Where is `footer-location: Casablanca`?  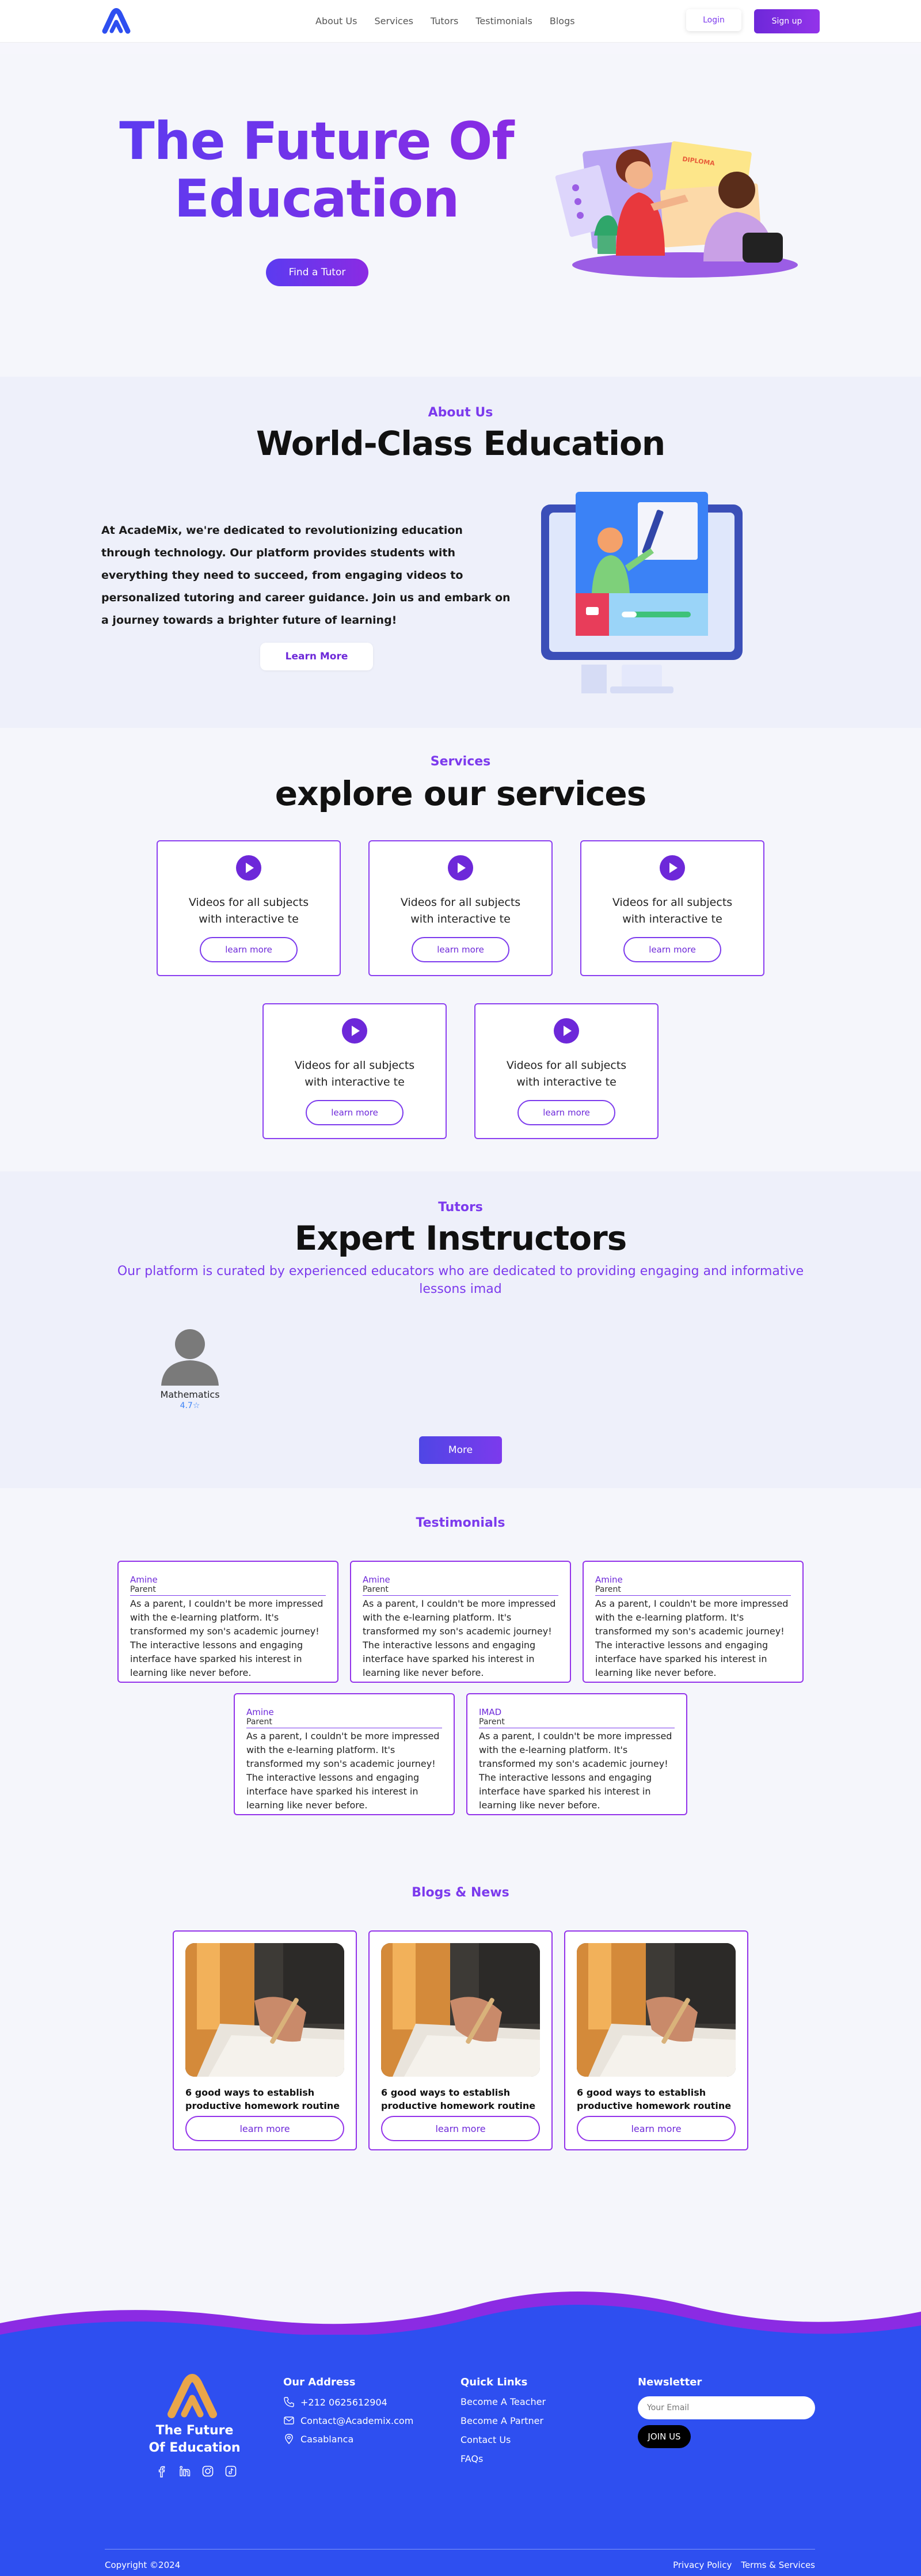
footer-location: Casablanca is located at coordinates (348, 2439).